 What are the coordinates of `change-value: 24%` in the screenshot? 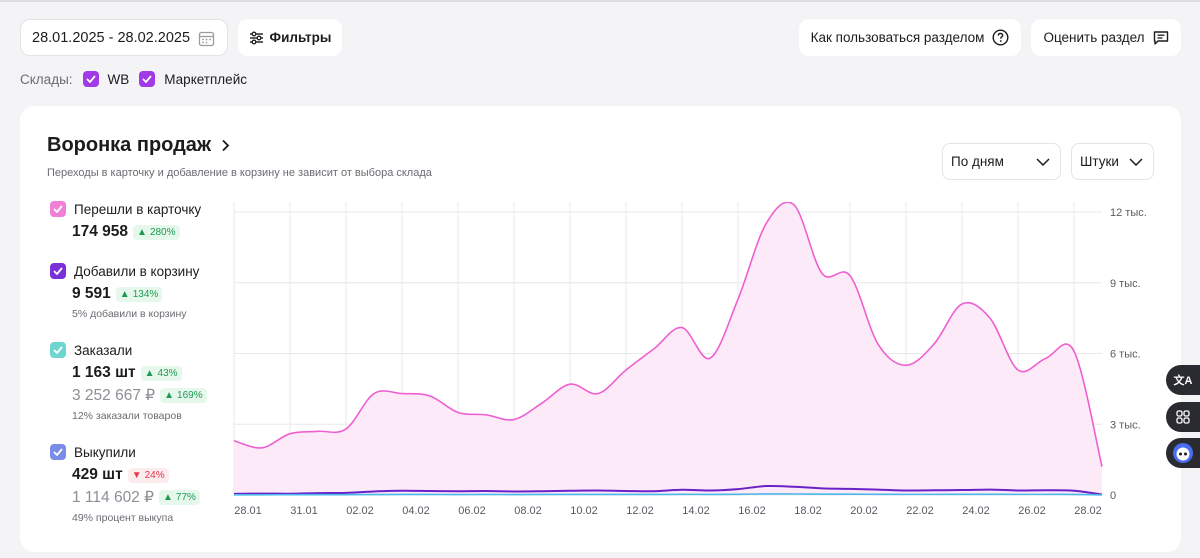 It's located at (154, 475).